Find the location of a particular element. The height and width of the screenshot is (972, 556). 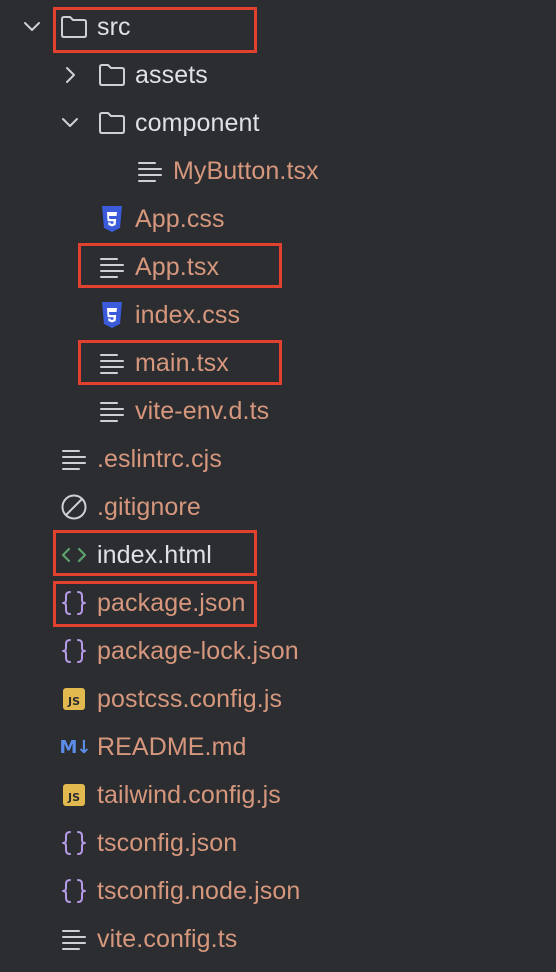

tree-item-tsconfig-node-json: tsconfig.node.json is located at coordinates (278, 891).